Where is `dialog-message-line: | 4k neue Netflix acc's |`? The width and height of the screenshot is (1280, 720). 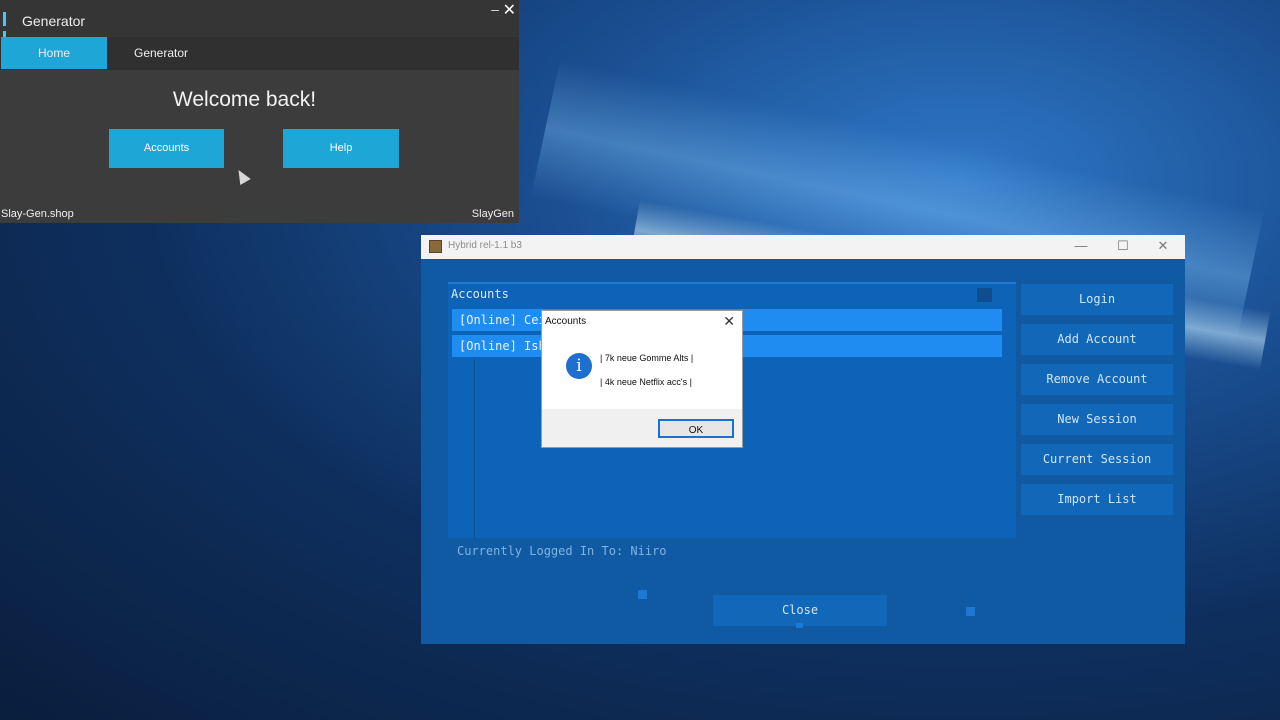
dialog-message-line: | 4k neue Netflix acc's | is located at coordinates (646, 382).